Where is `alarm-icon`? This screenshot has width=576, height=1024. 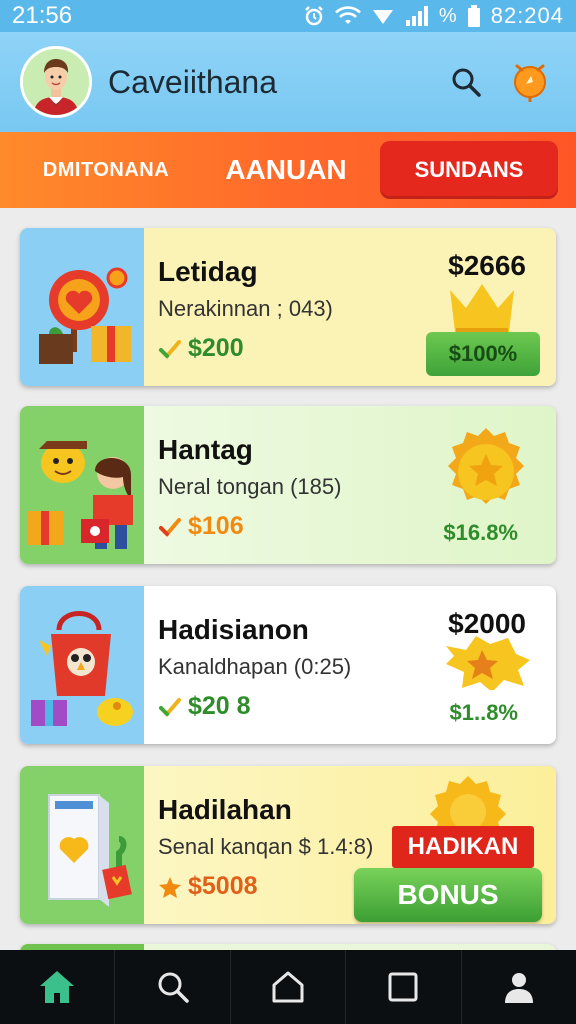 alarm-icon is located at coordinates (314, 16).